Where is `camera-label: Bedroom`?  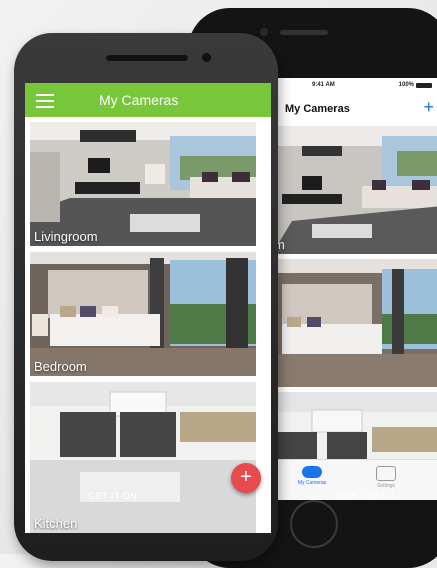 camera-label: Bedroom is located at coordinates (60, 366).